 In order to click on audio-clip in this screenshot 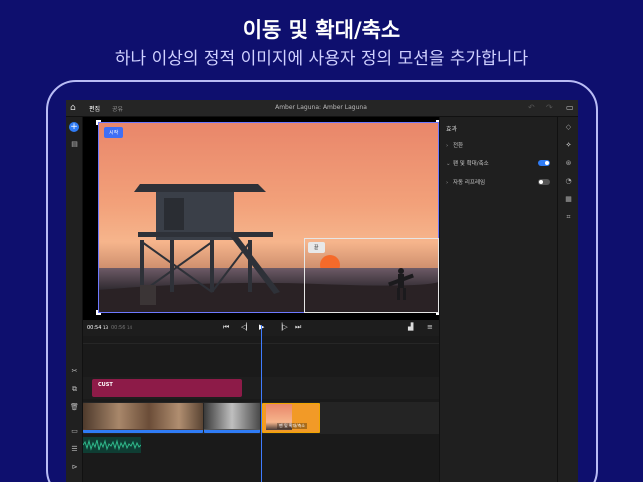, I will do `click(112, 445)`.